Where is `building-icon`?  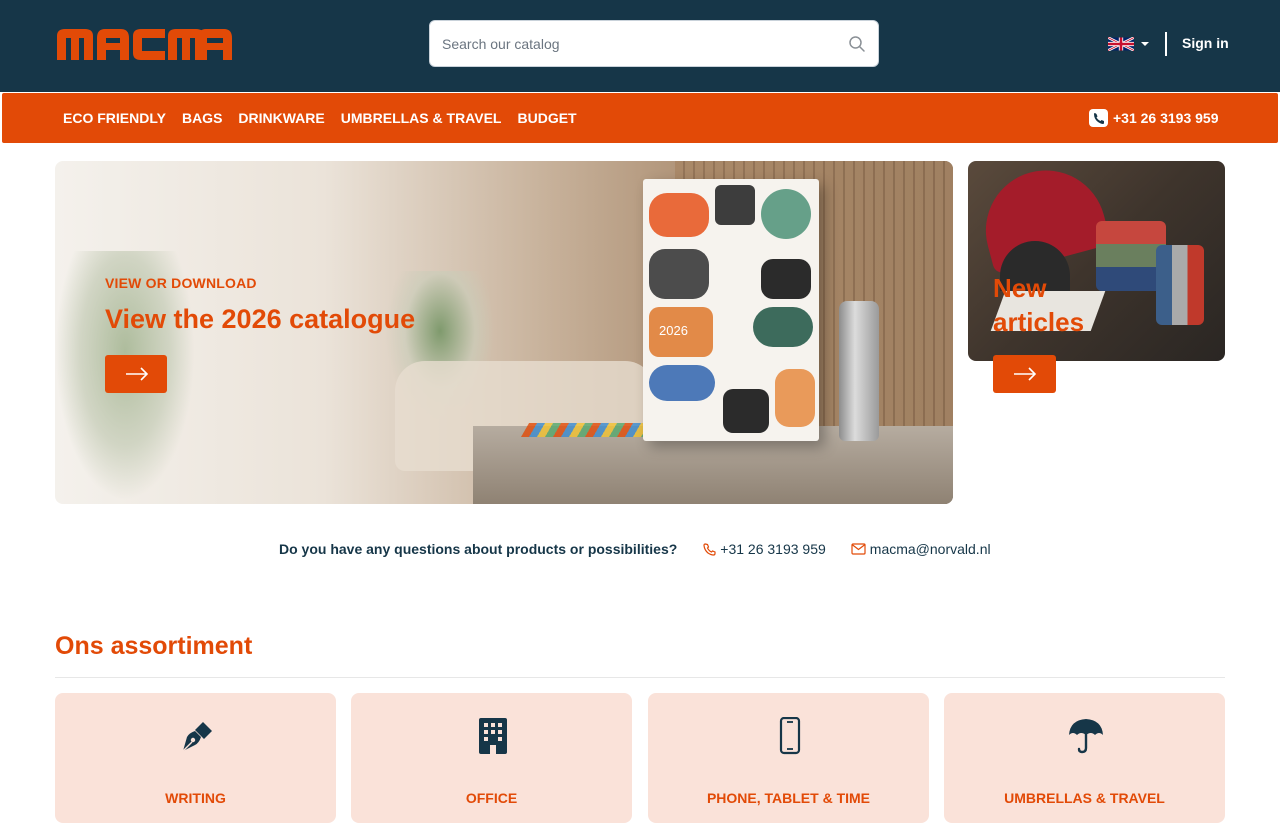
building-icon is located at coordinates (493, 736).